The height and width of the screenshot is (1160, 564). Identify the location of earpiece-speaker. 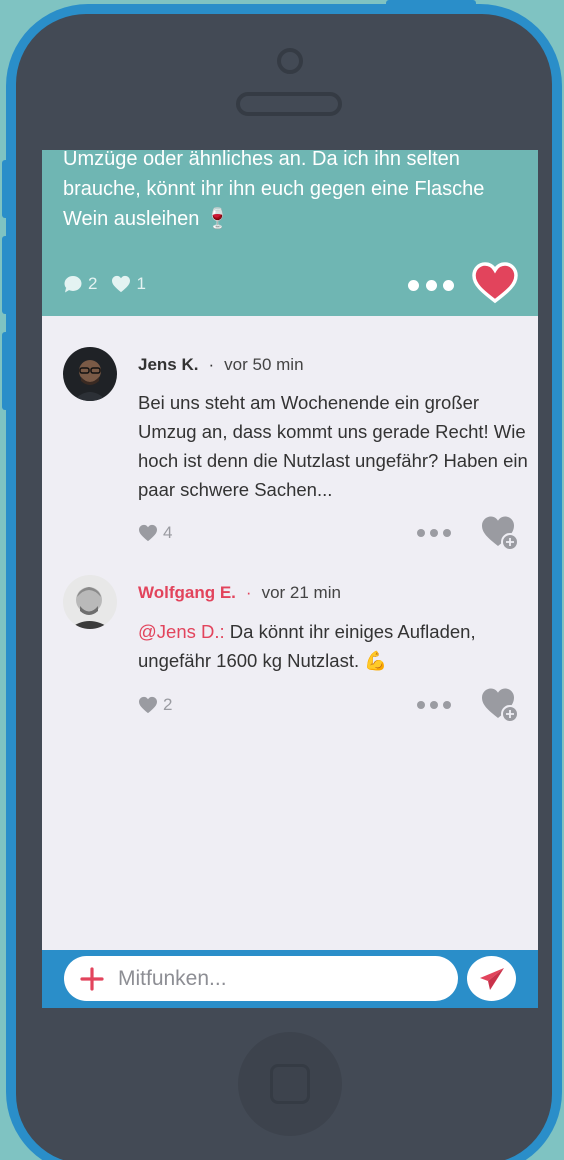
(289, 104).